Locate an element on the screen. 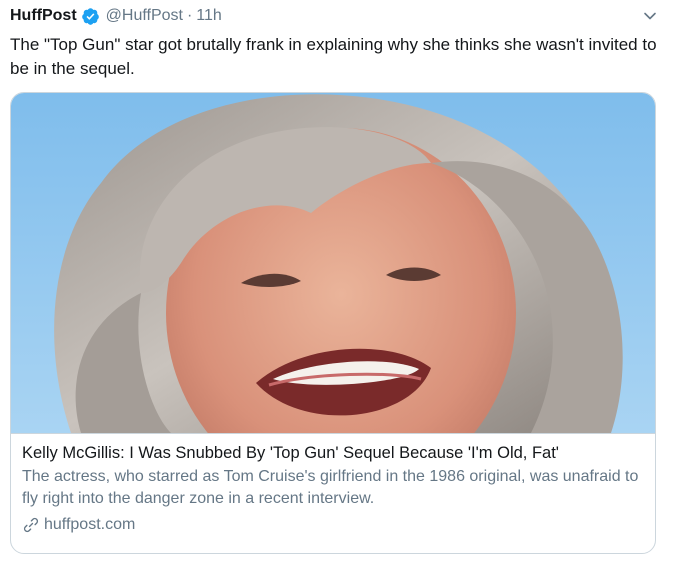  link-icon is located at coordinates (31, 525).